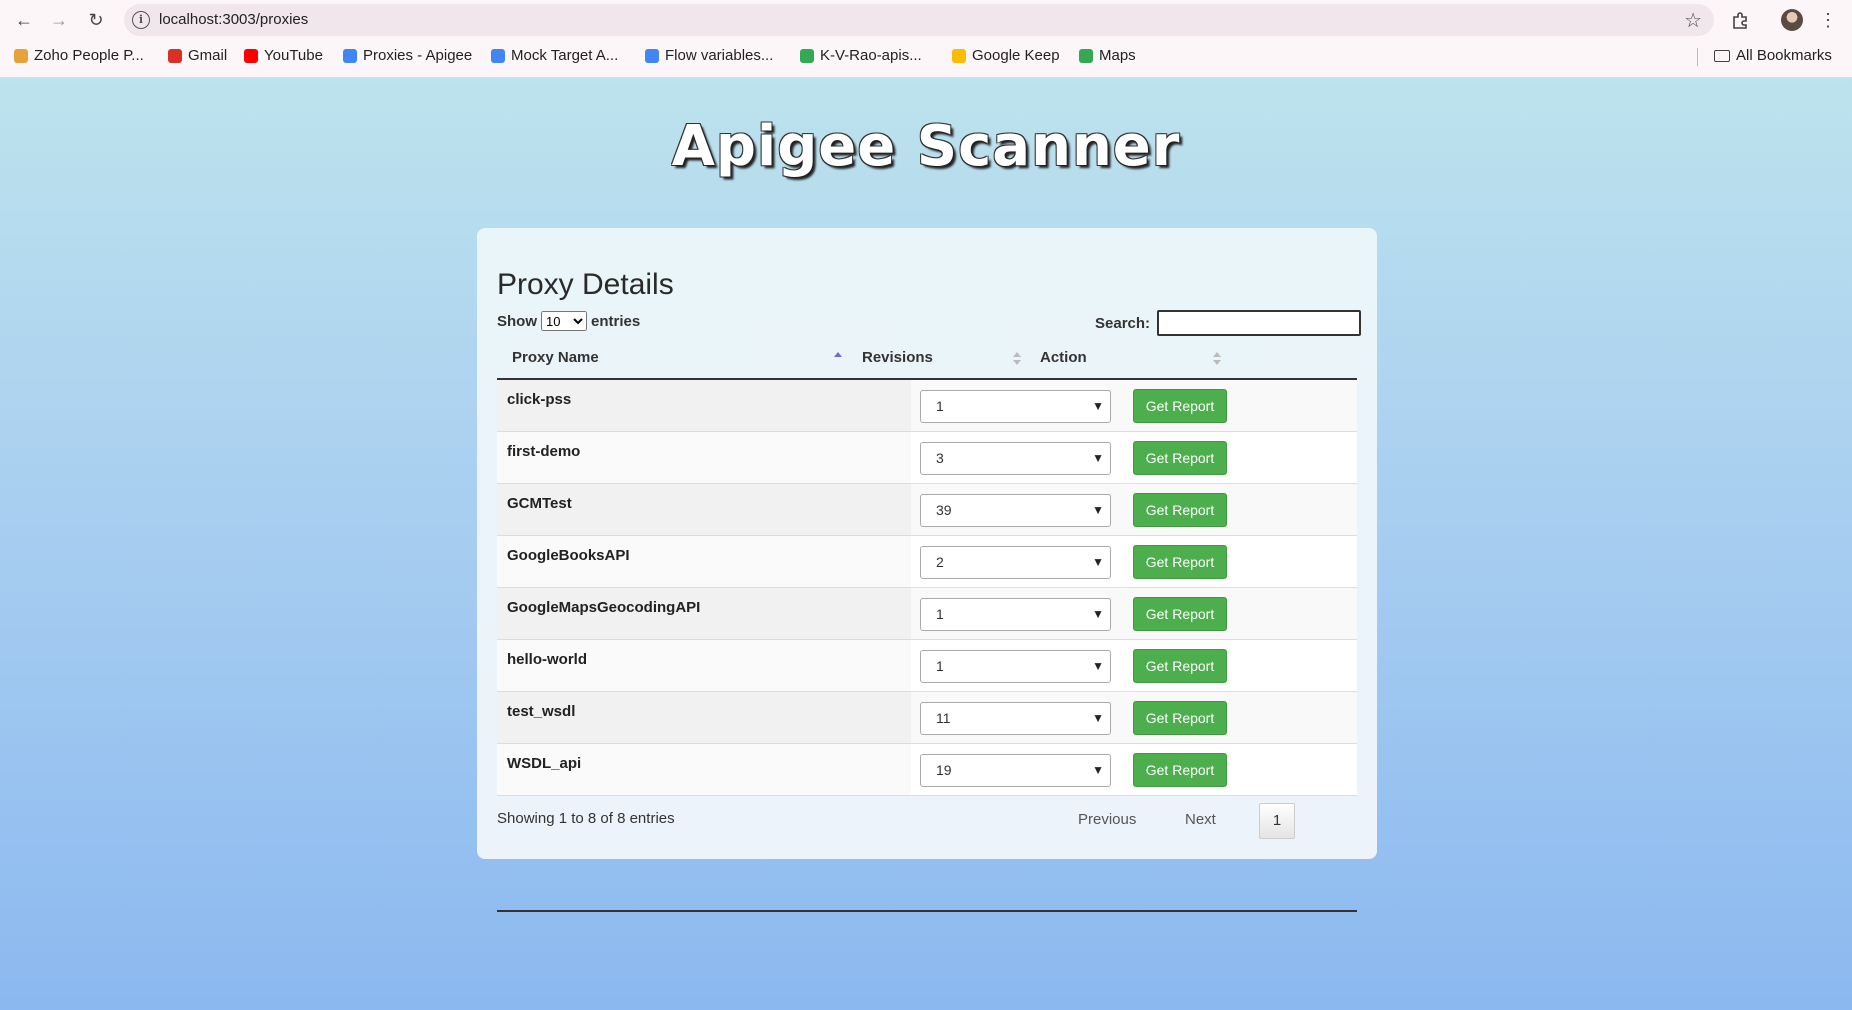 Image resolution: width=1852 pixels, height=1010 pixels. What do you see at coordinates (616, 321) in the screenshot?
I see `entries-label: entries` at bounding box center [616, 321].